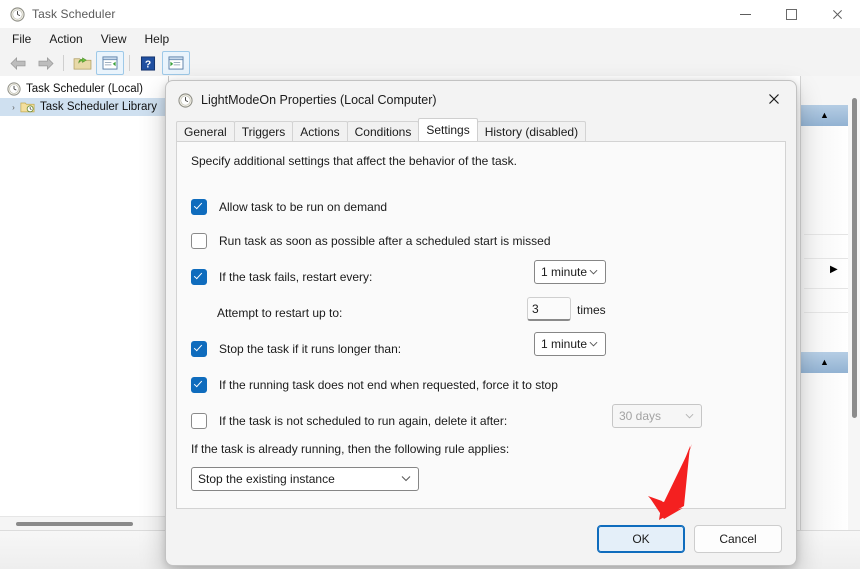 The height and width of the screenshot is (569, 860). What do you see at coordinates (176, 63) in the screenshot?
I see `show-action-pane-icon` at bounding box center [176, 63].